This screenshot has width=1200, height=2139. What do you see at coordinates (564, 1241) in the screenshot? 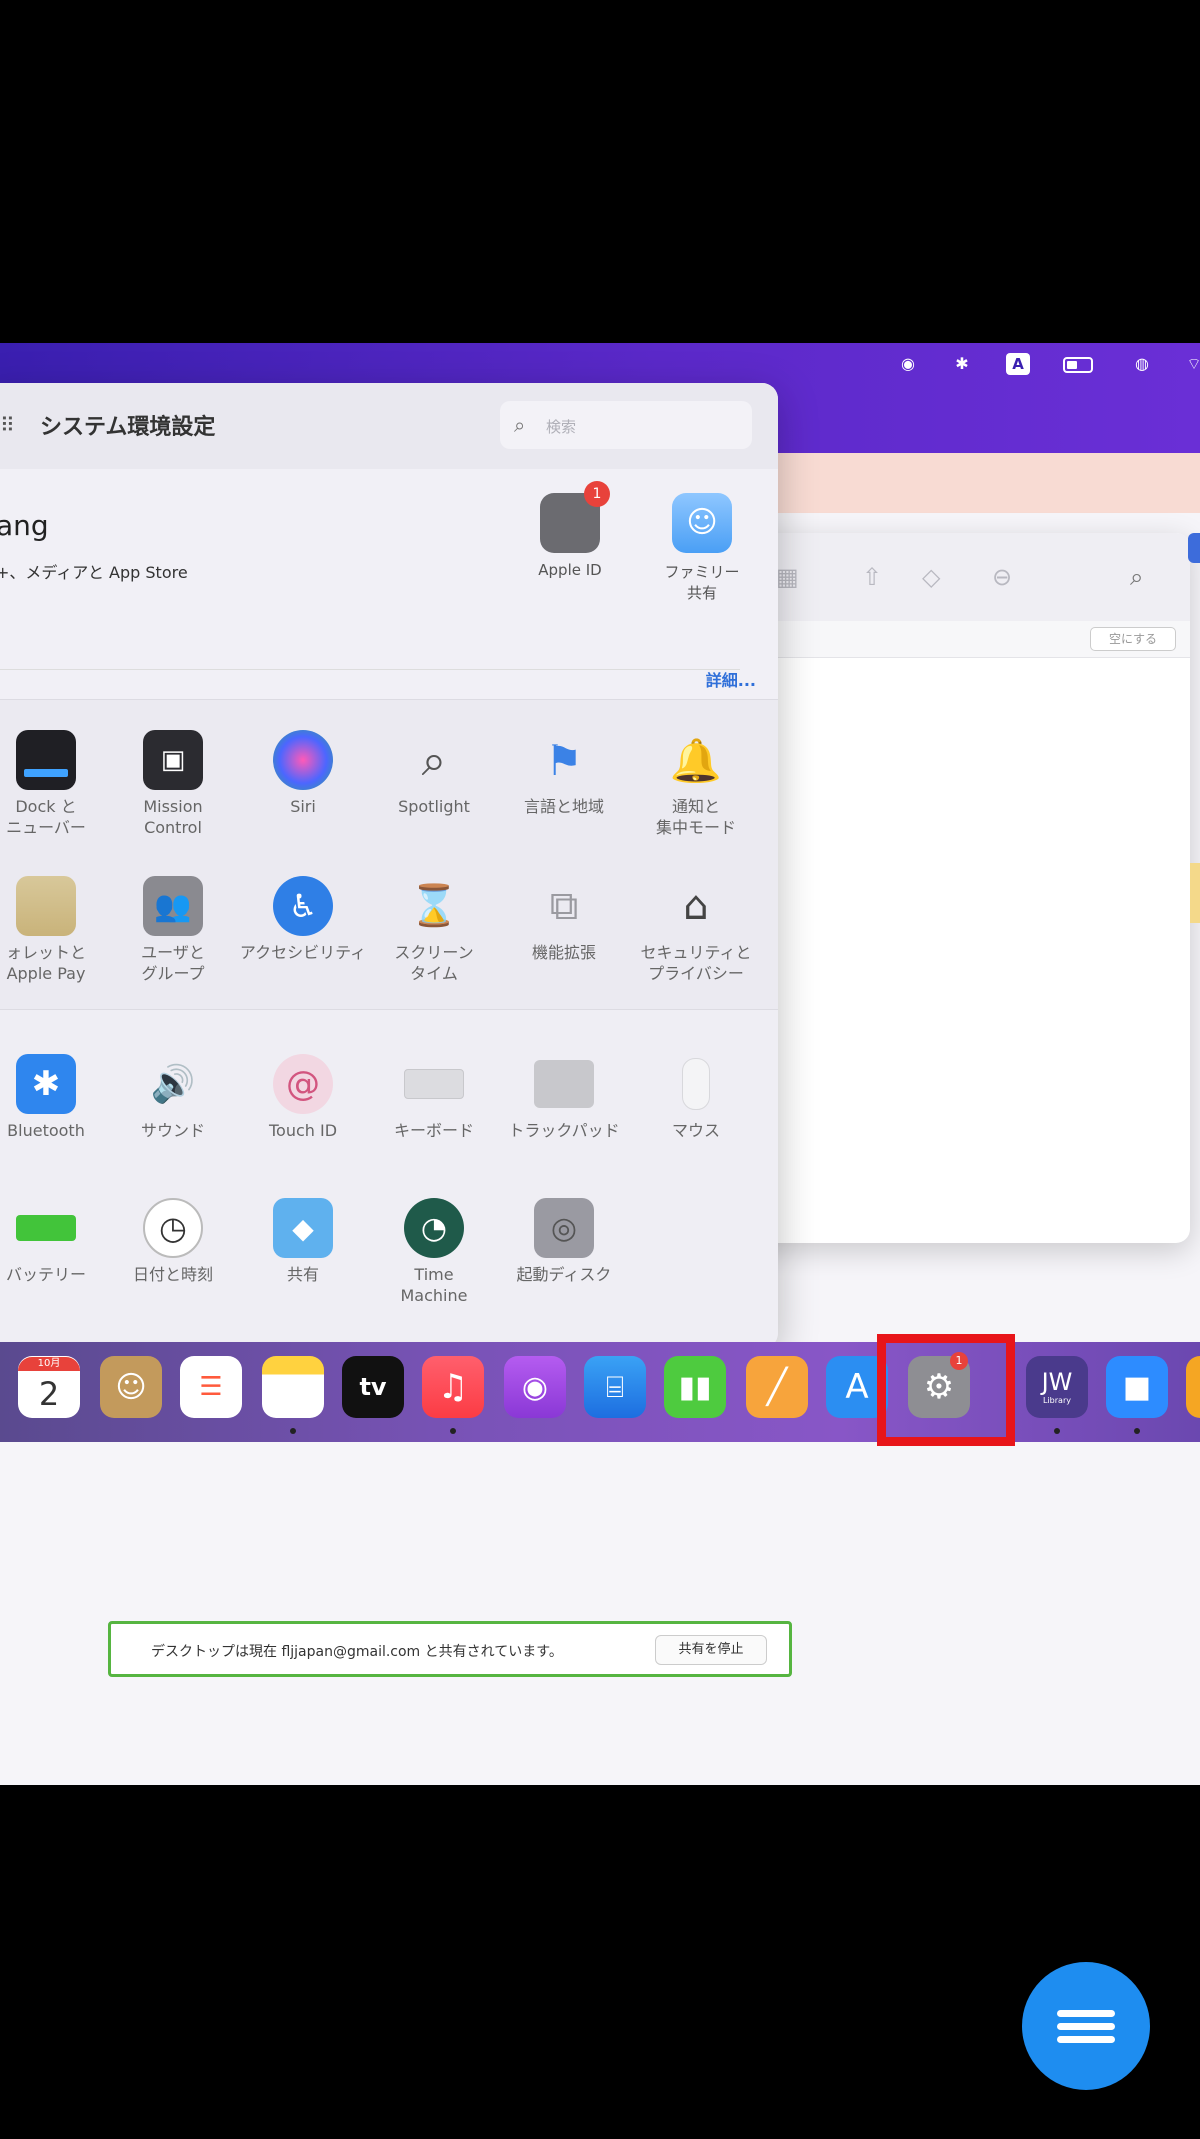
I see `pref-startup-disk: ◎ 起動ディスク` at bounding box center [564, 1241].